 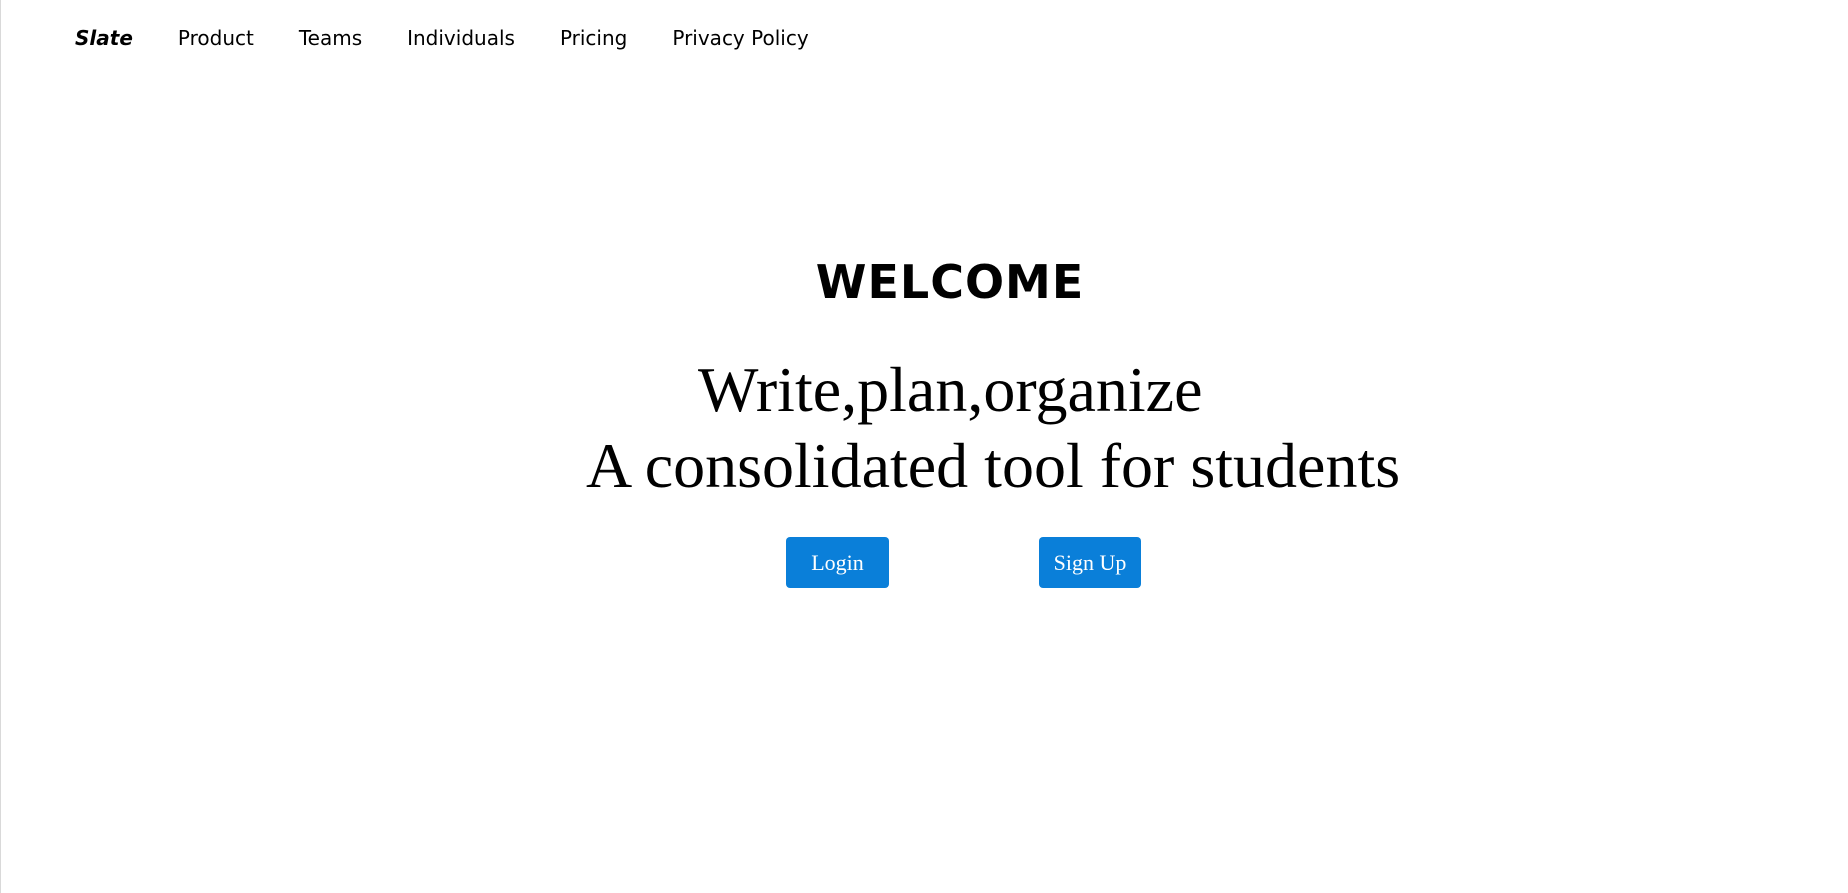 I want to click on nav-link-pricing: Pricing, so click(x=593, y=38).